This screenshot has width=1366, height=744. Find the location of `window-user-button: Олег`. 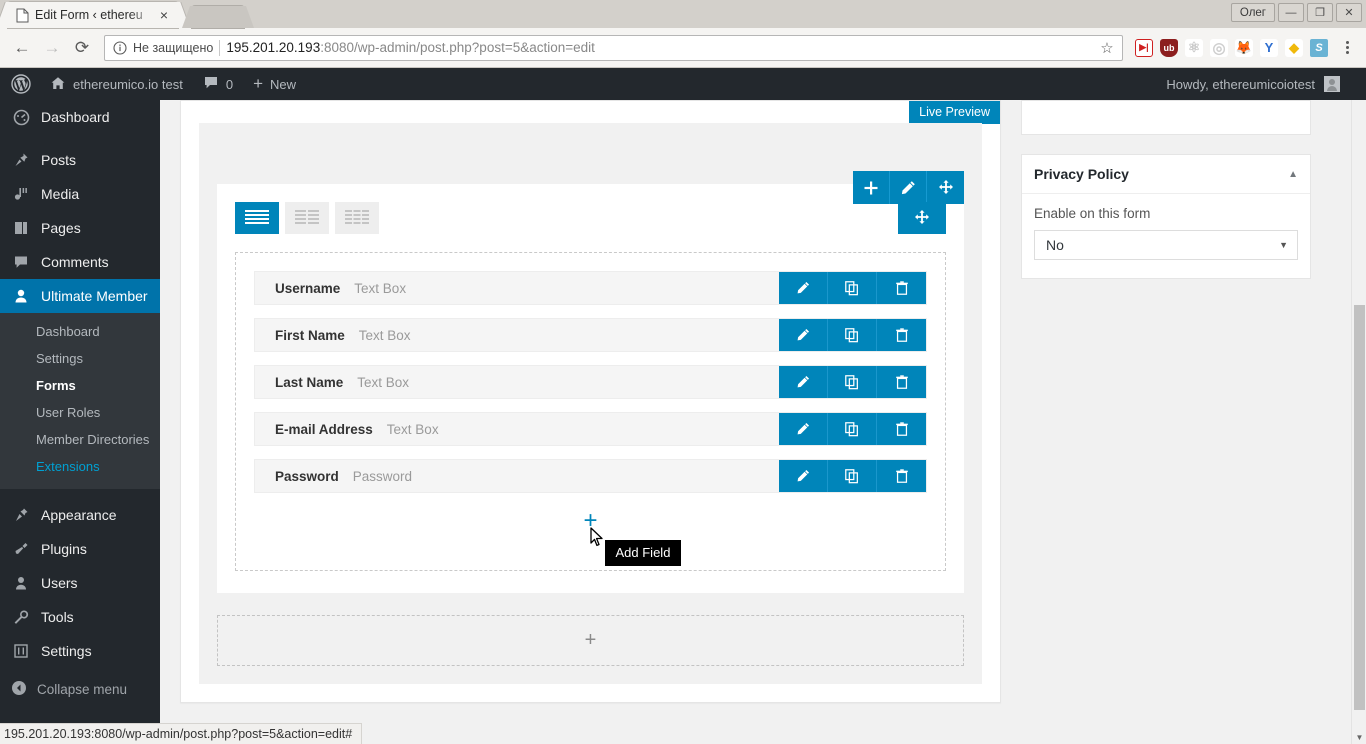

window-user-button: Олег is located at coordinates (1252, 12).